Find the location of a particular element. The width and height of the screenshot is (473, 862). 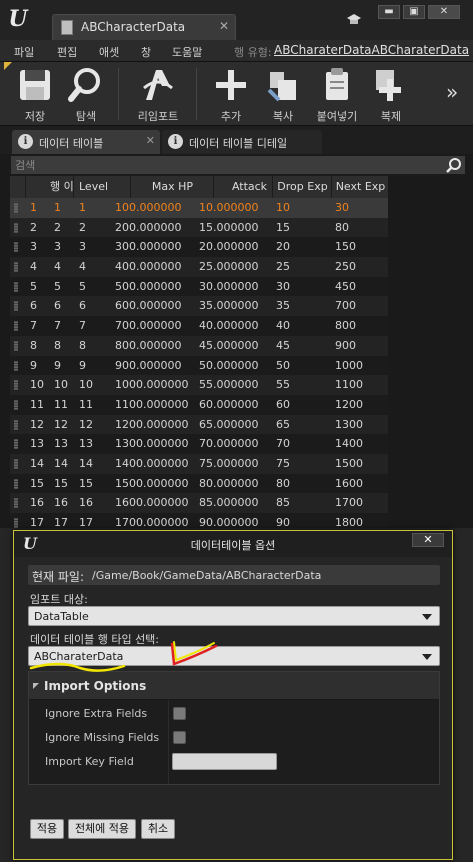

reimport-icon is located at coordinates (158, 85).